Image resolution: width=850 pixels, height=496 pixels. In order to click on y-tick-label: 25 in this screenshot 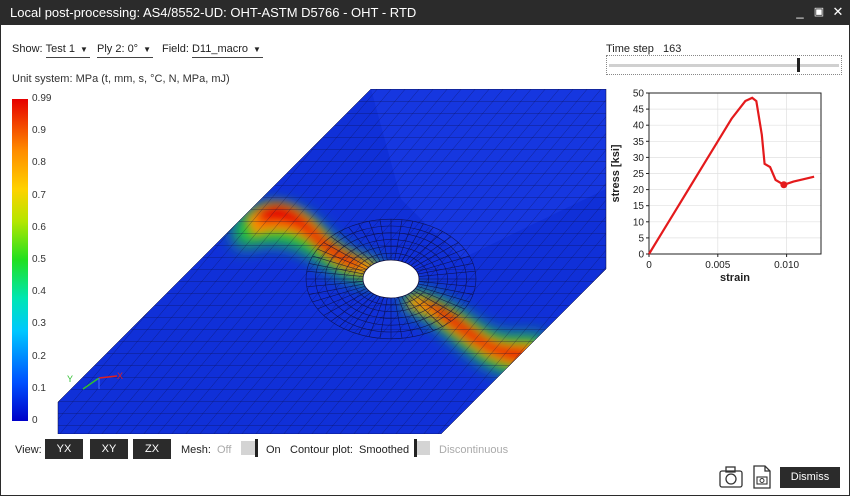, I will do `click(639, 174)`.